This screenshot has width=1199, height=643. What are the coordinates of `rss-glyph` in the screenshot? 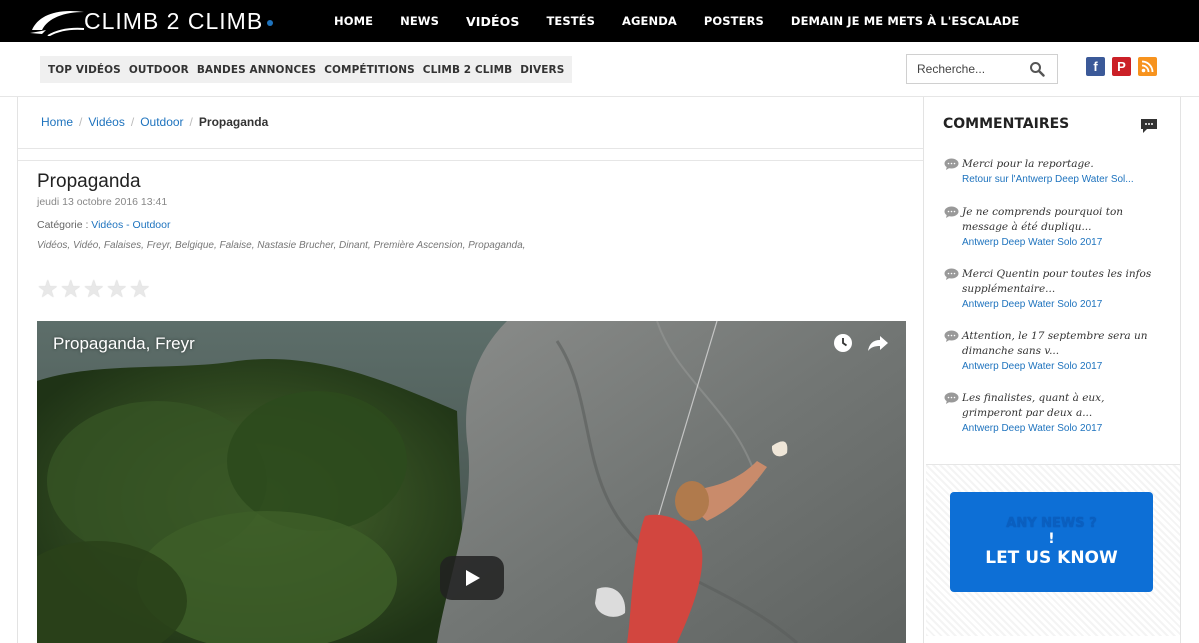 It's located at (1147, 66).